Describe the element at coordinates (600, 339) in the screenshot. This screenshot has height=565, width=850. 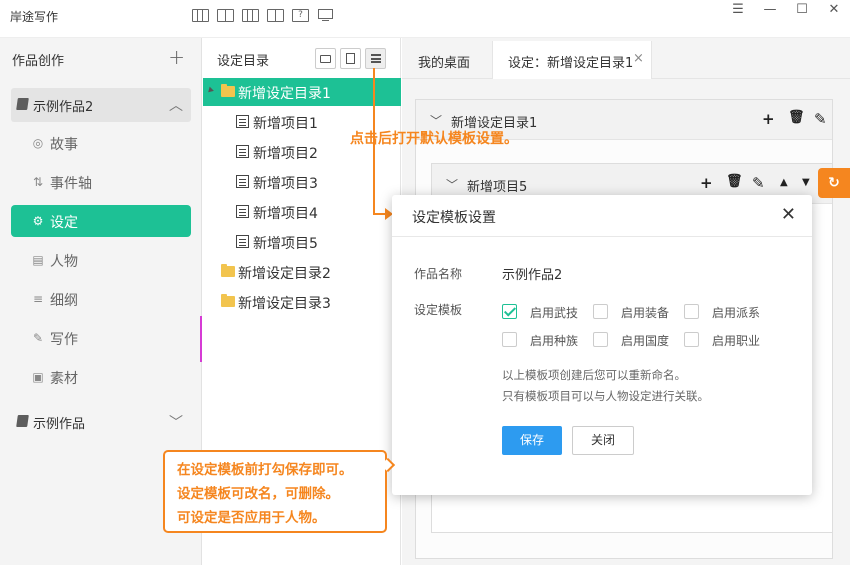
I see `checkbox-nation` at that location.